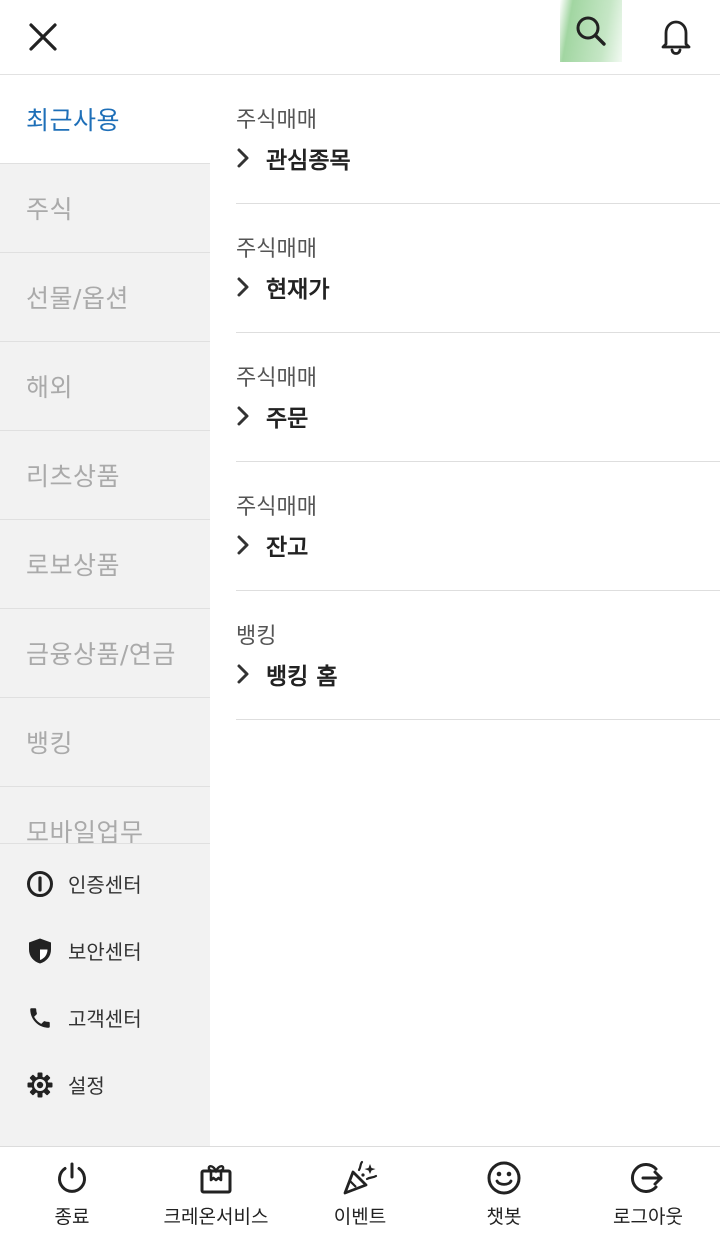  Describe the element at coordinates (105, 653) in the screenshot. I see `sidebar-item-financial-pension: 금융상품/연금` at that location.